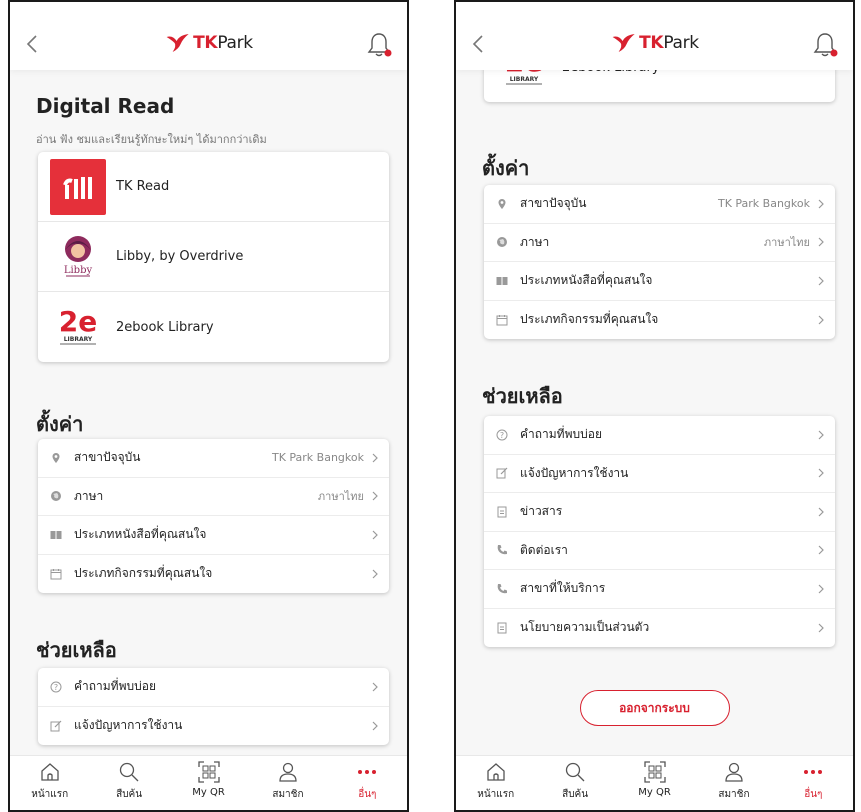 The image size is (861, 812). I want to click on nav-label: My QR, so click(208, 792).